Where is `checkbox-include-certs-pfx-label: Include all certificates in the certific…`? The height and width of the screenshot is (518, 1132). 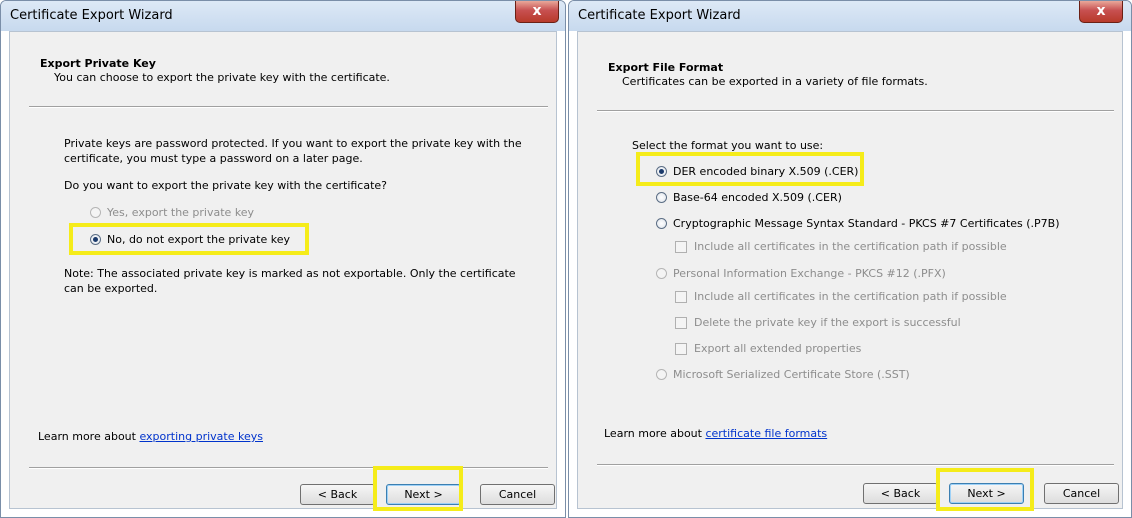
checkbox-include-certs-pfx-label: Include all certificates in the certific… is located at coordinates (850, 296).